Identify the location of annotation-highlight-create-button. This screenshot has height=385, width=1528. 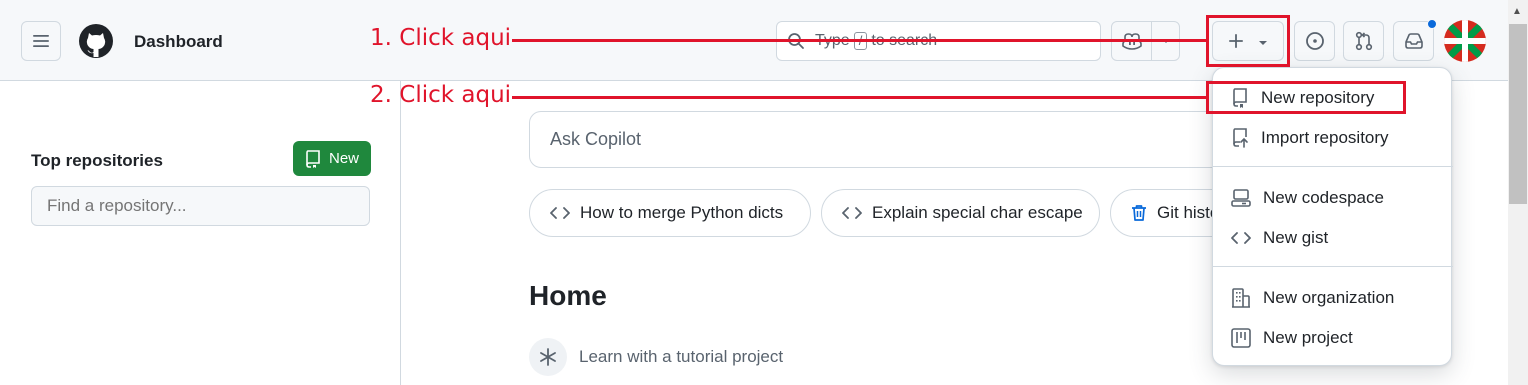
(1248, 41).